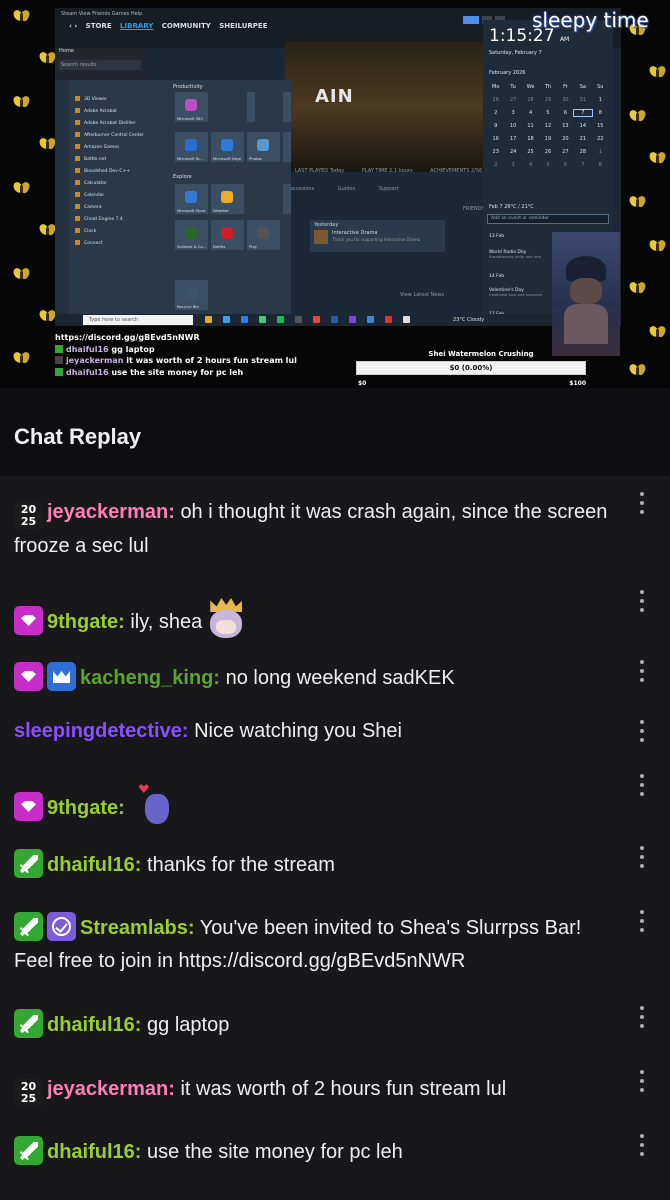  Describe the element at coordinates (387, 171) in the screenshot. I see `stat-play-time: PLAY TIME 2.1 hours` at that location.